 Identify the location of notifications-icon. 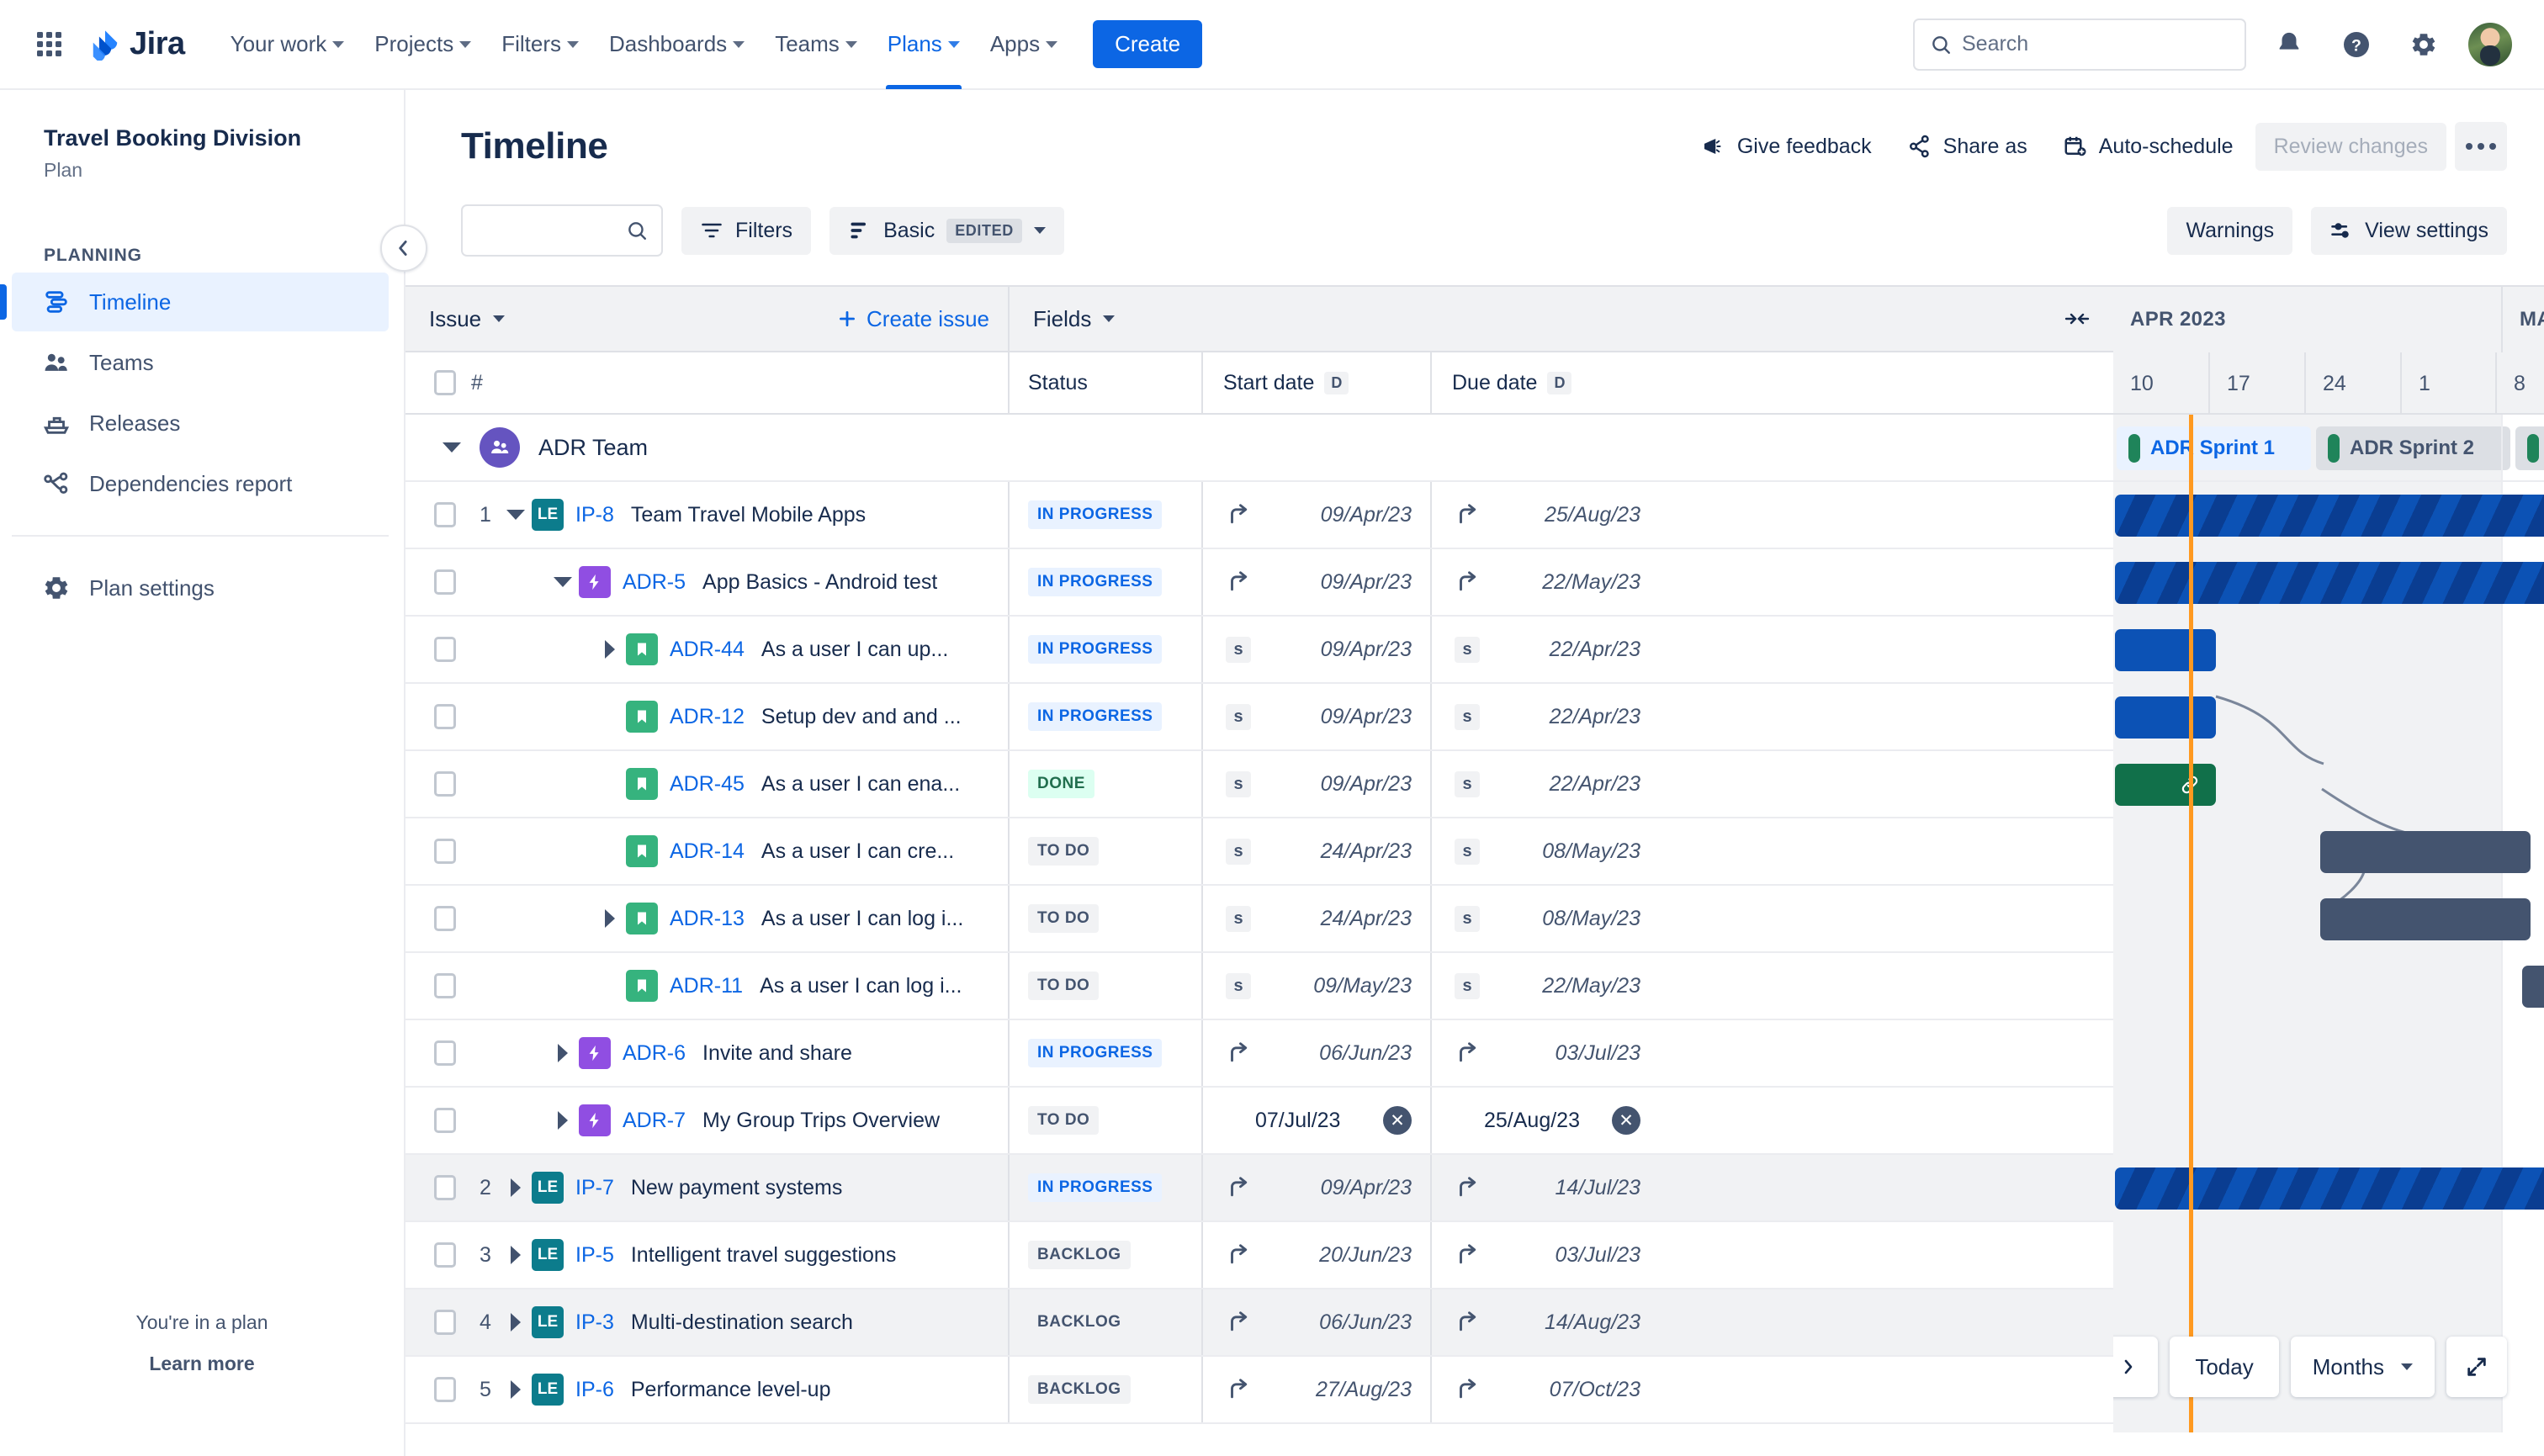
(2289, 44).